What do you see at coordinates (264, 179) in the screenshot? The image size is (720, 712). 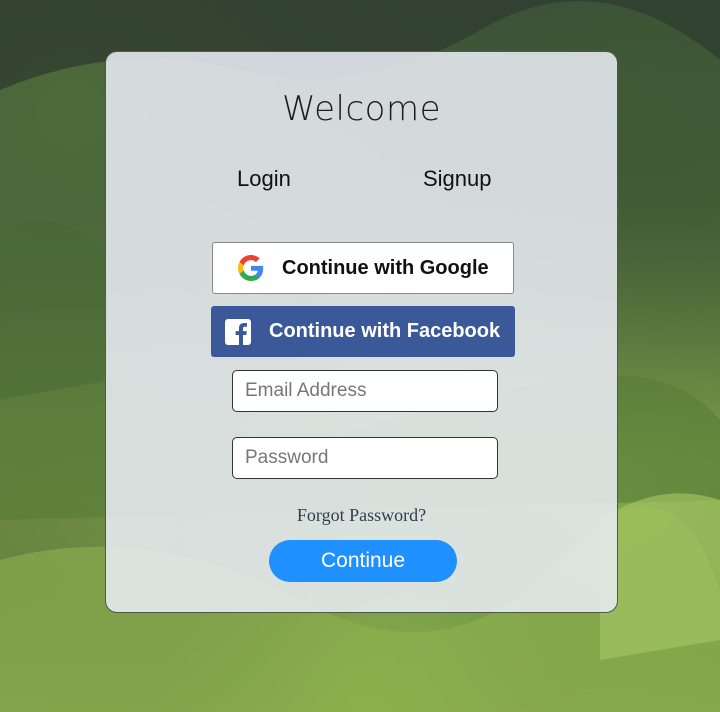 I see `tab-login: Login` at bounding box center [264, 179].